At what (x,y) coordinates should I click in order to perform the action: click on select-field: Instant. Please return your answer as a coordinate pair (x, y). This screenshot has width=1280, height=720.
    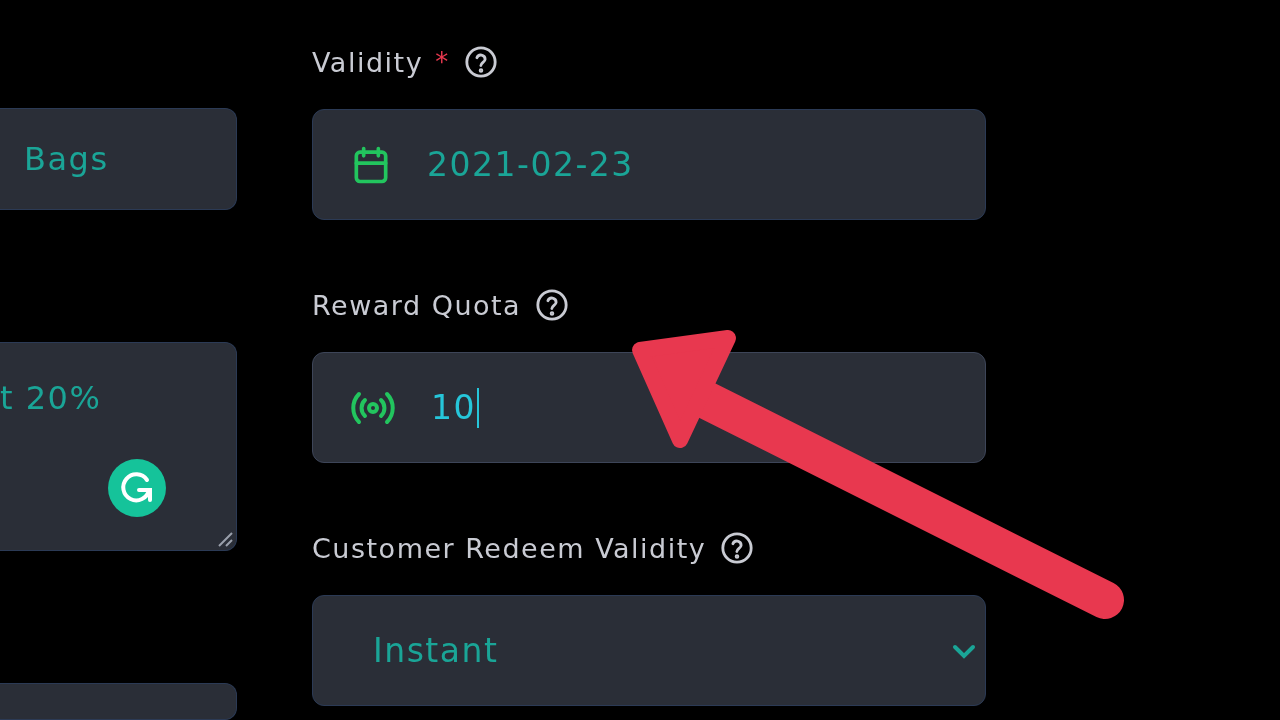
    Looking at the image, I should click on (649, 650).